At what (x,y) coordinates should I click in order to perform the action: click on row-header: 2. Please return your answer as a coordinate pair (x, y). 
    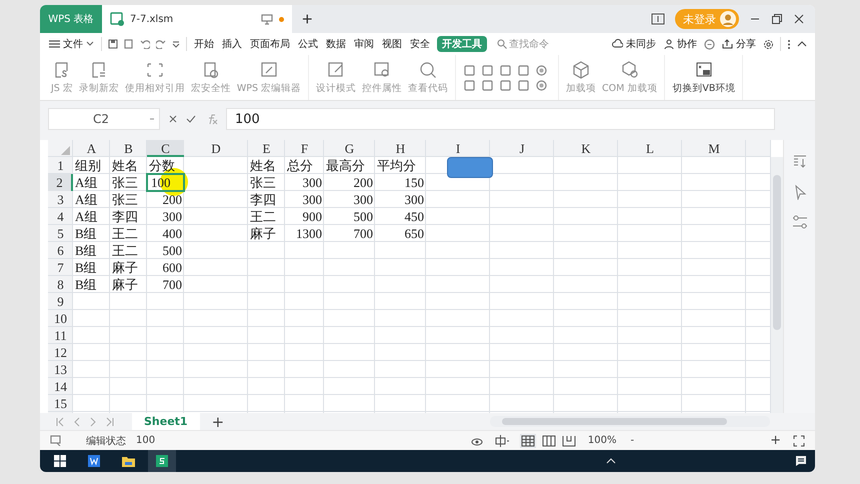
    Looking at the image, I should click on (60, 182).